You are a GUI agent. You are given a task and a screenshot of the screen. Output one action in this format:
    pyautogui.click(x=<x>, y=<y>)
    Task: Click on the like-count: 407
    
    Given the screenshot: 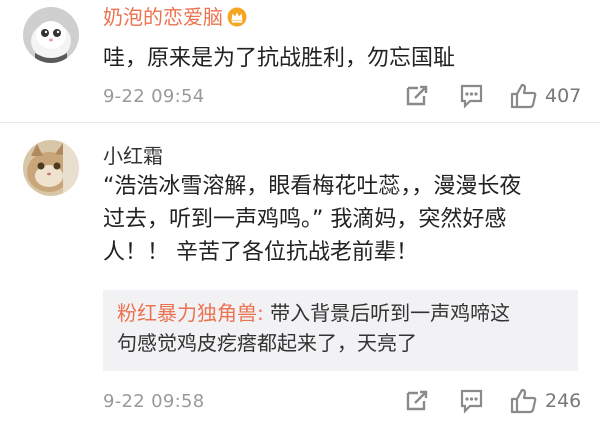 What is the action you would take?
    pyautogui.click(x=563, y=96)
    